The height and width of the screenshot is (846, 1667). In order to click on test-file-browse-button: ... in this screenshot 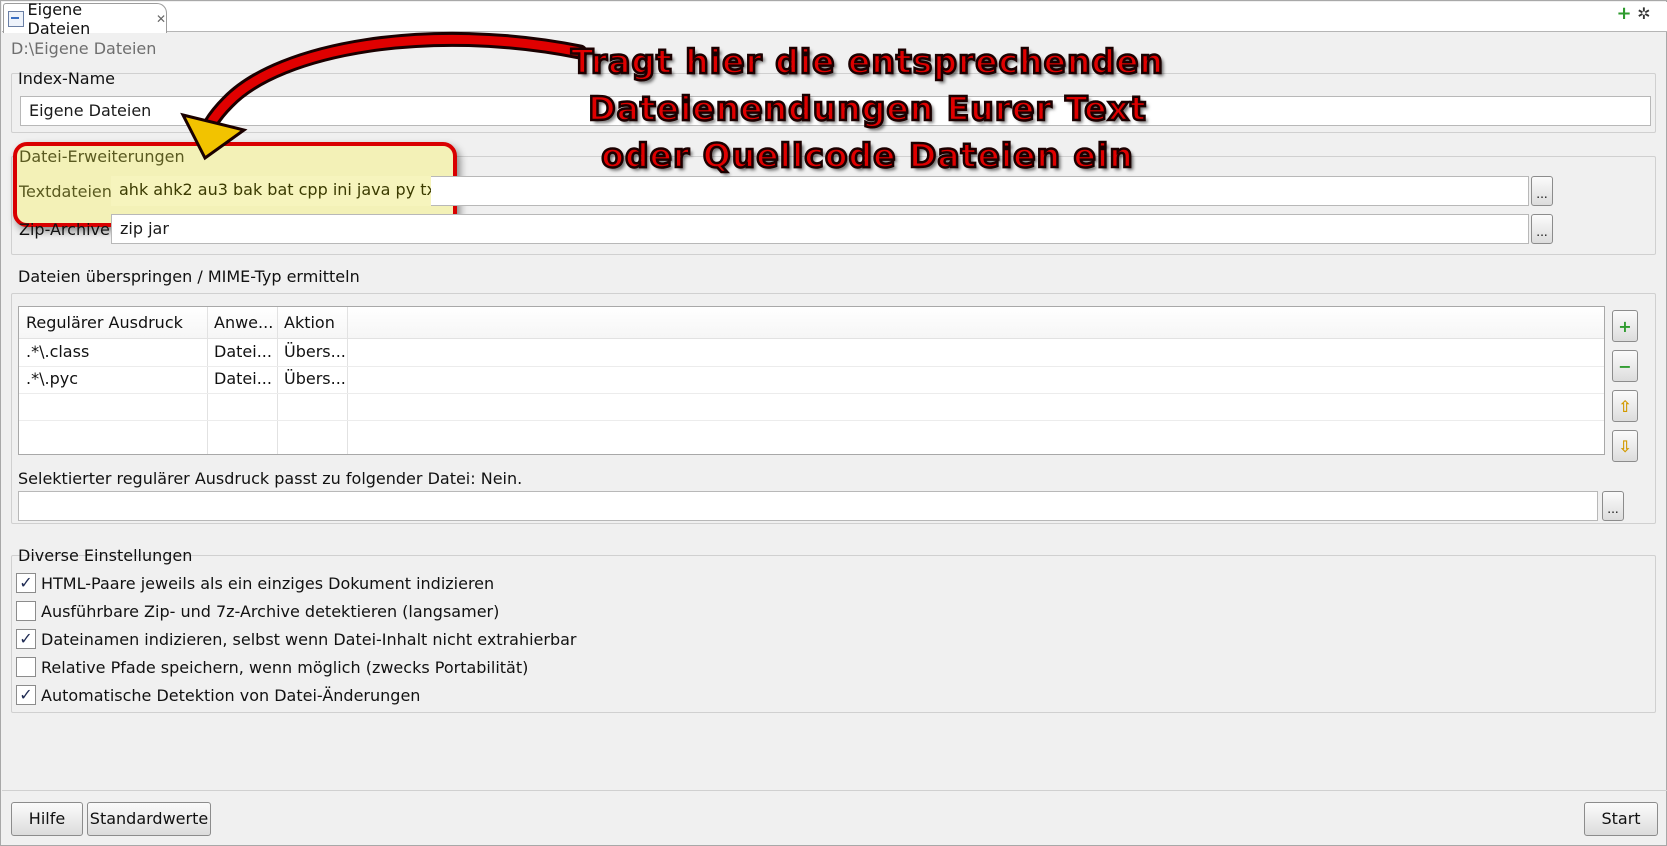, I will do `click(1613, 506)`.